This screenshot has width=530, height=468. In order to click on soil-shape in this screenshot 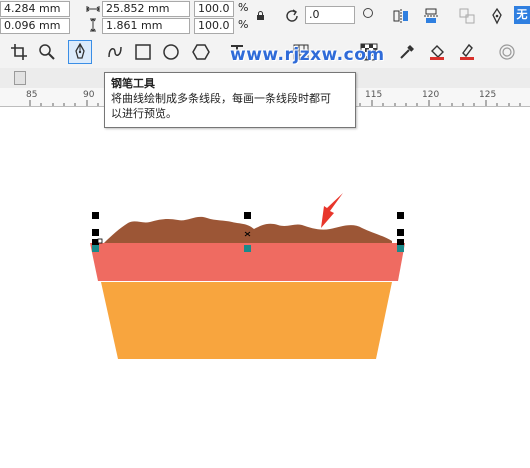, I will do `click(248, 229)`.